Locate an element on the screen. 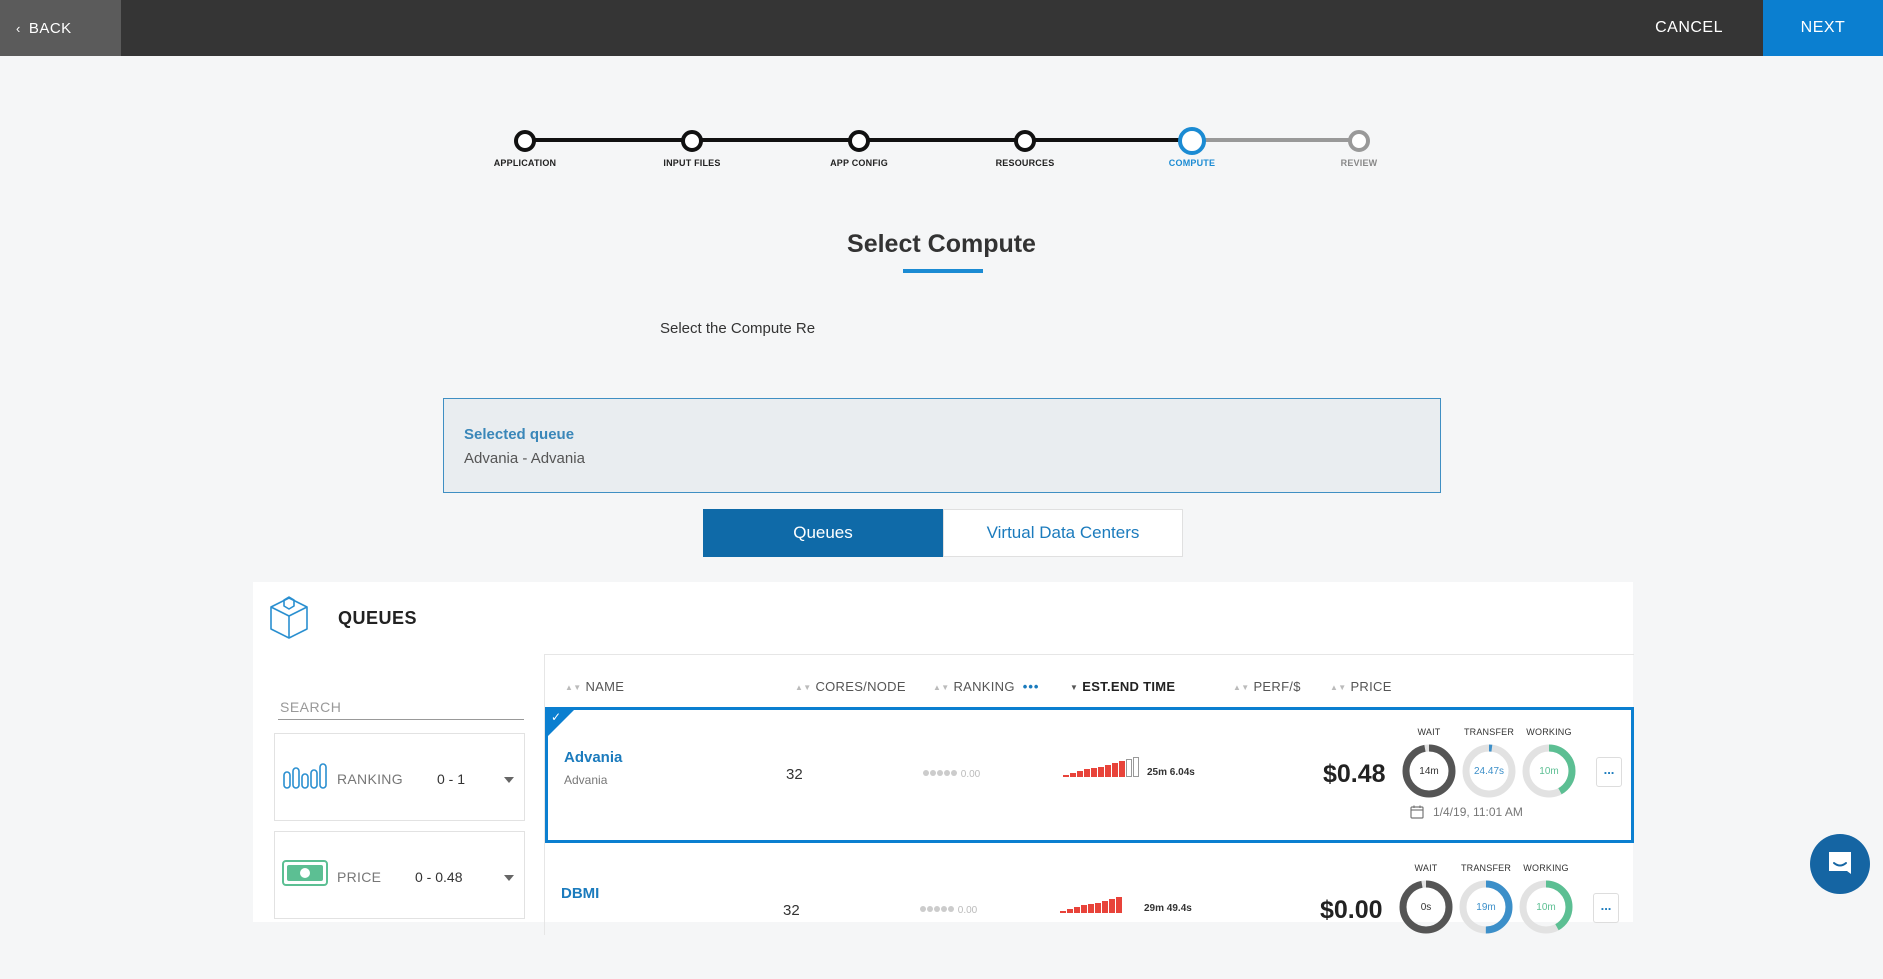 Image resolution: width=1883 pixels, height=979 pixels. step-compute: COMPUTE is located at coordinates (1192, 147).